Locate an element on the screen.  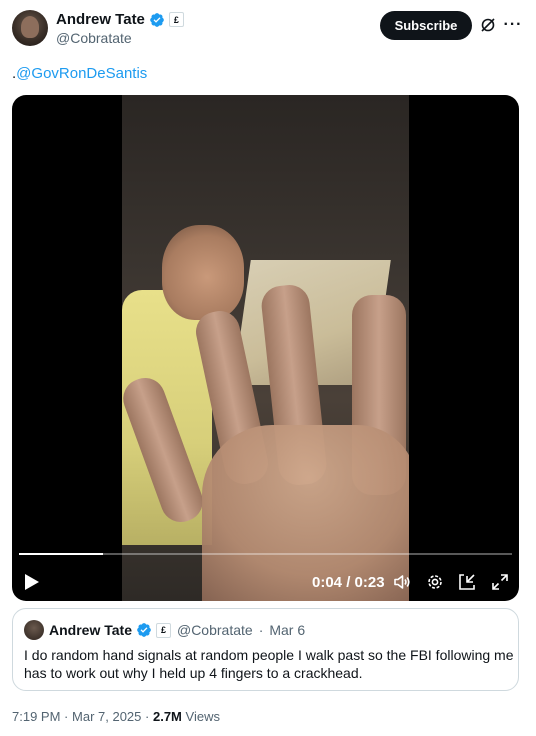
post-meta: 7:19 PM · Mar 7, 2025 · 2.7M Views is located at coordinates (116, 716).